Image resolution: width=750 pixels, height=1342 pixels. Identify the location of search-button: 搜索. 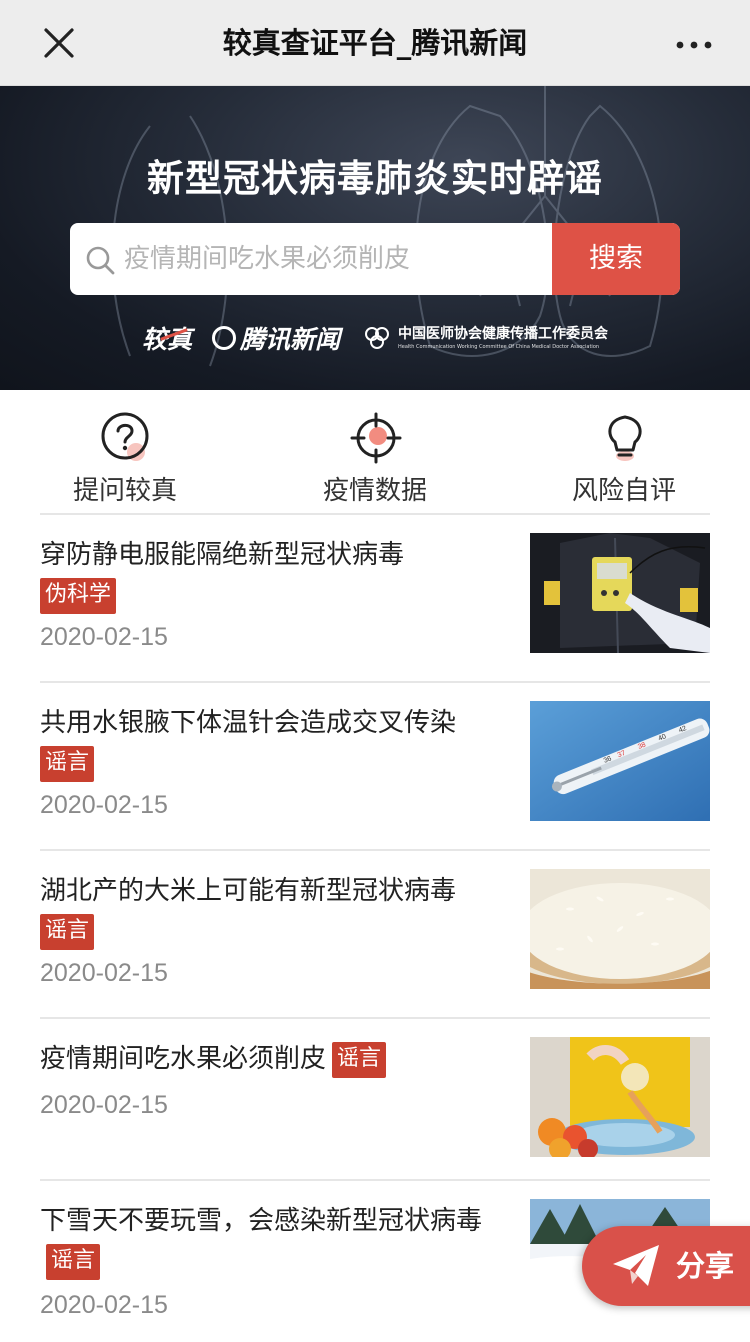
(616, 259).